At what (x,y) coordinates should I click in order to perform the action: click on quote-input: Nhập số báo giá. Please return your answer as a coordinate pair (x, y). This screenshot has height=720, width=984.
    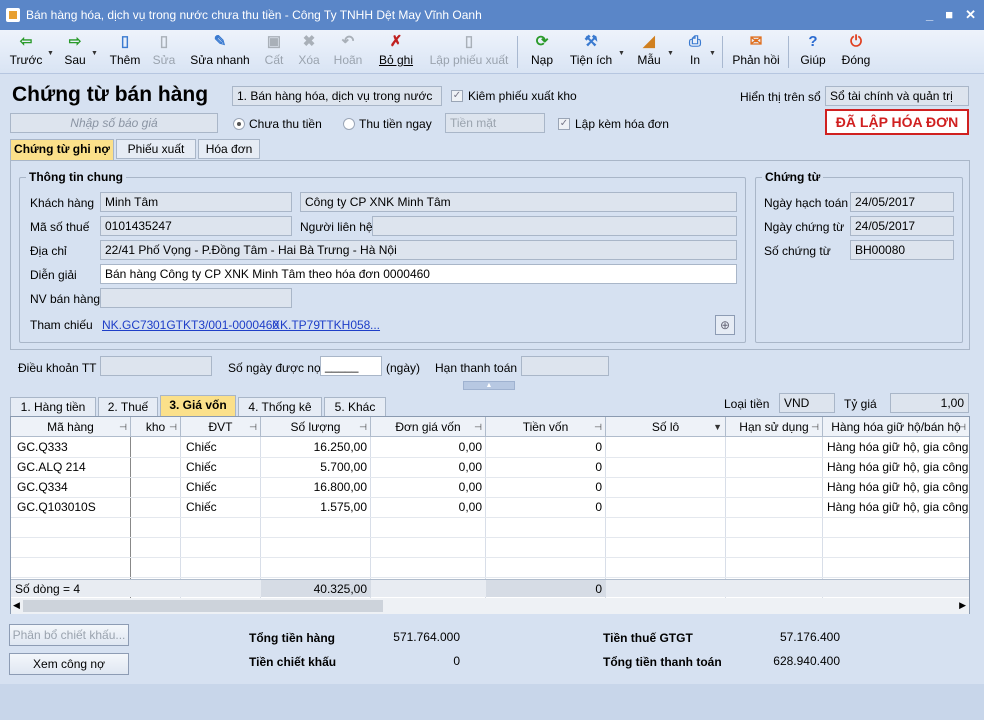
    Looking at the image, I should click on (114, 123).